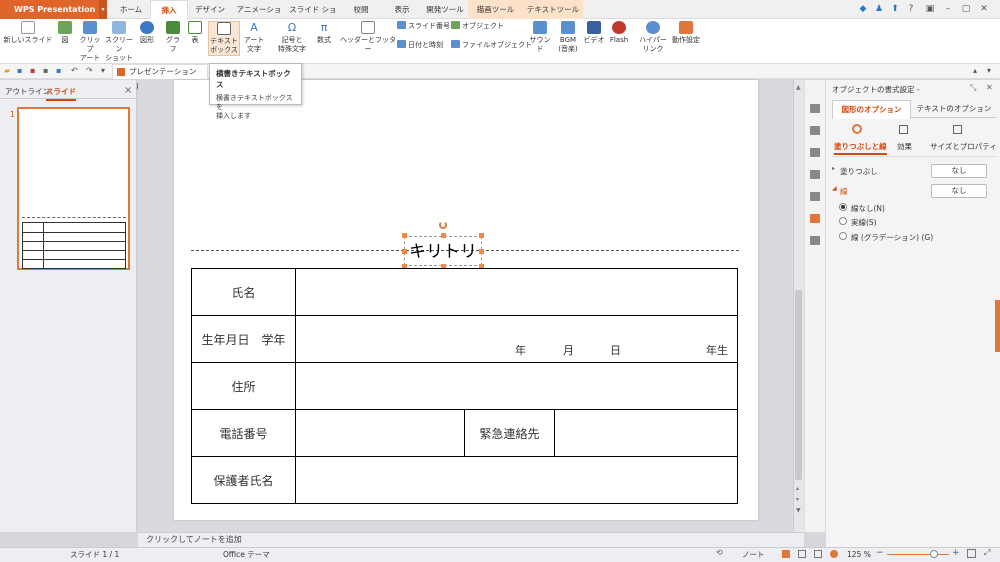  What do you see at coordinates (27, 92) in the screenshot?
I see `tab-outline: アウトライン` at bounding box center [27, 92].